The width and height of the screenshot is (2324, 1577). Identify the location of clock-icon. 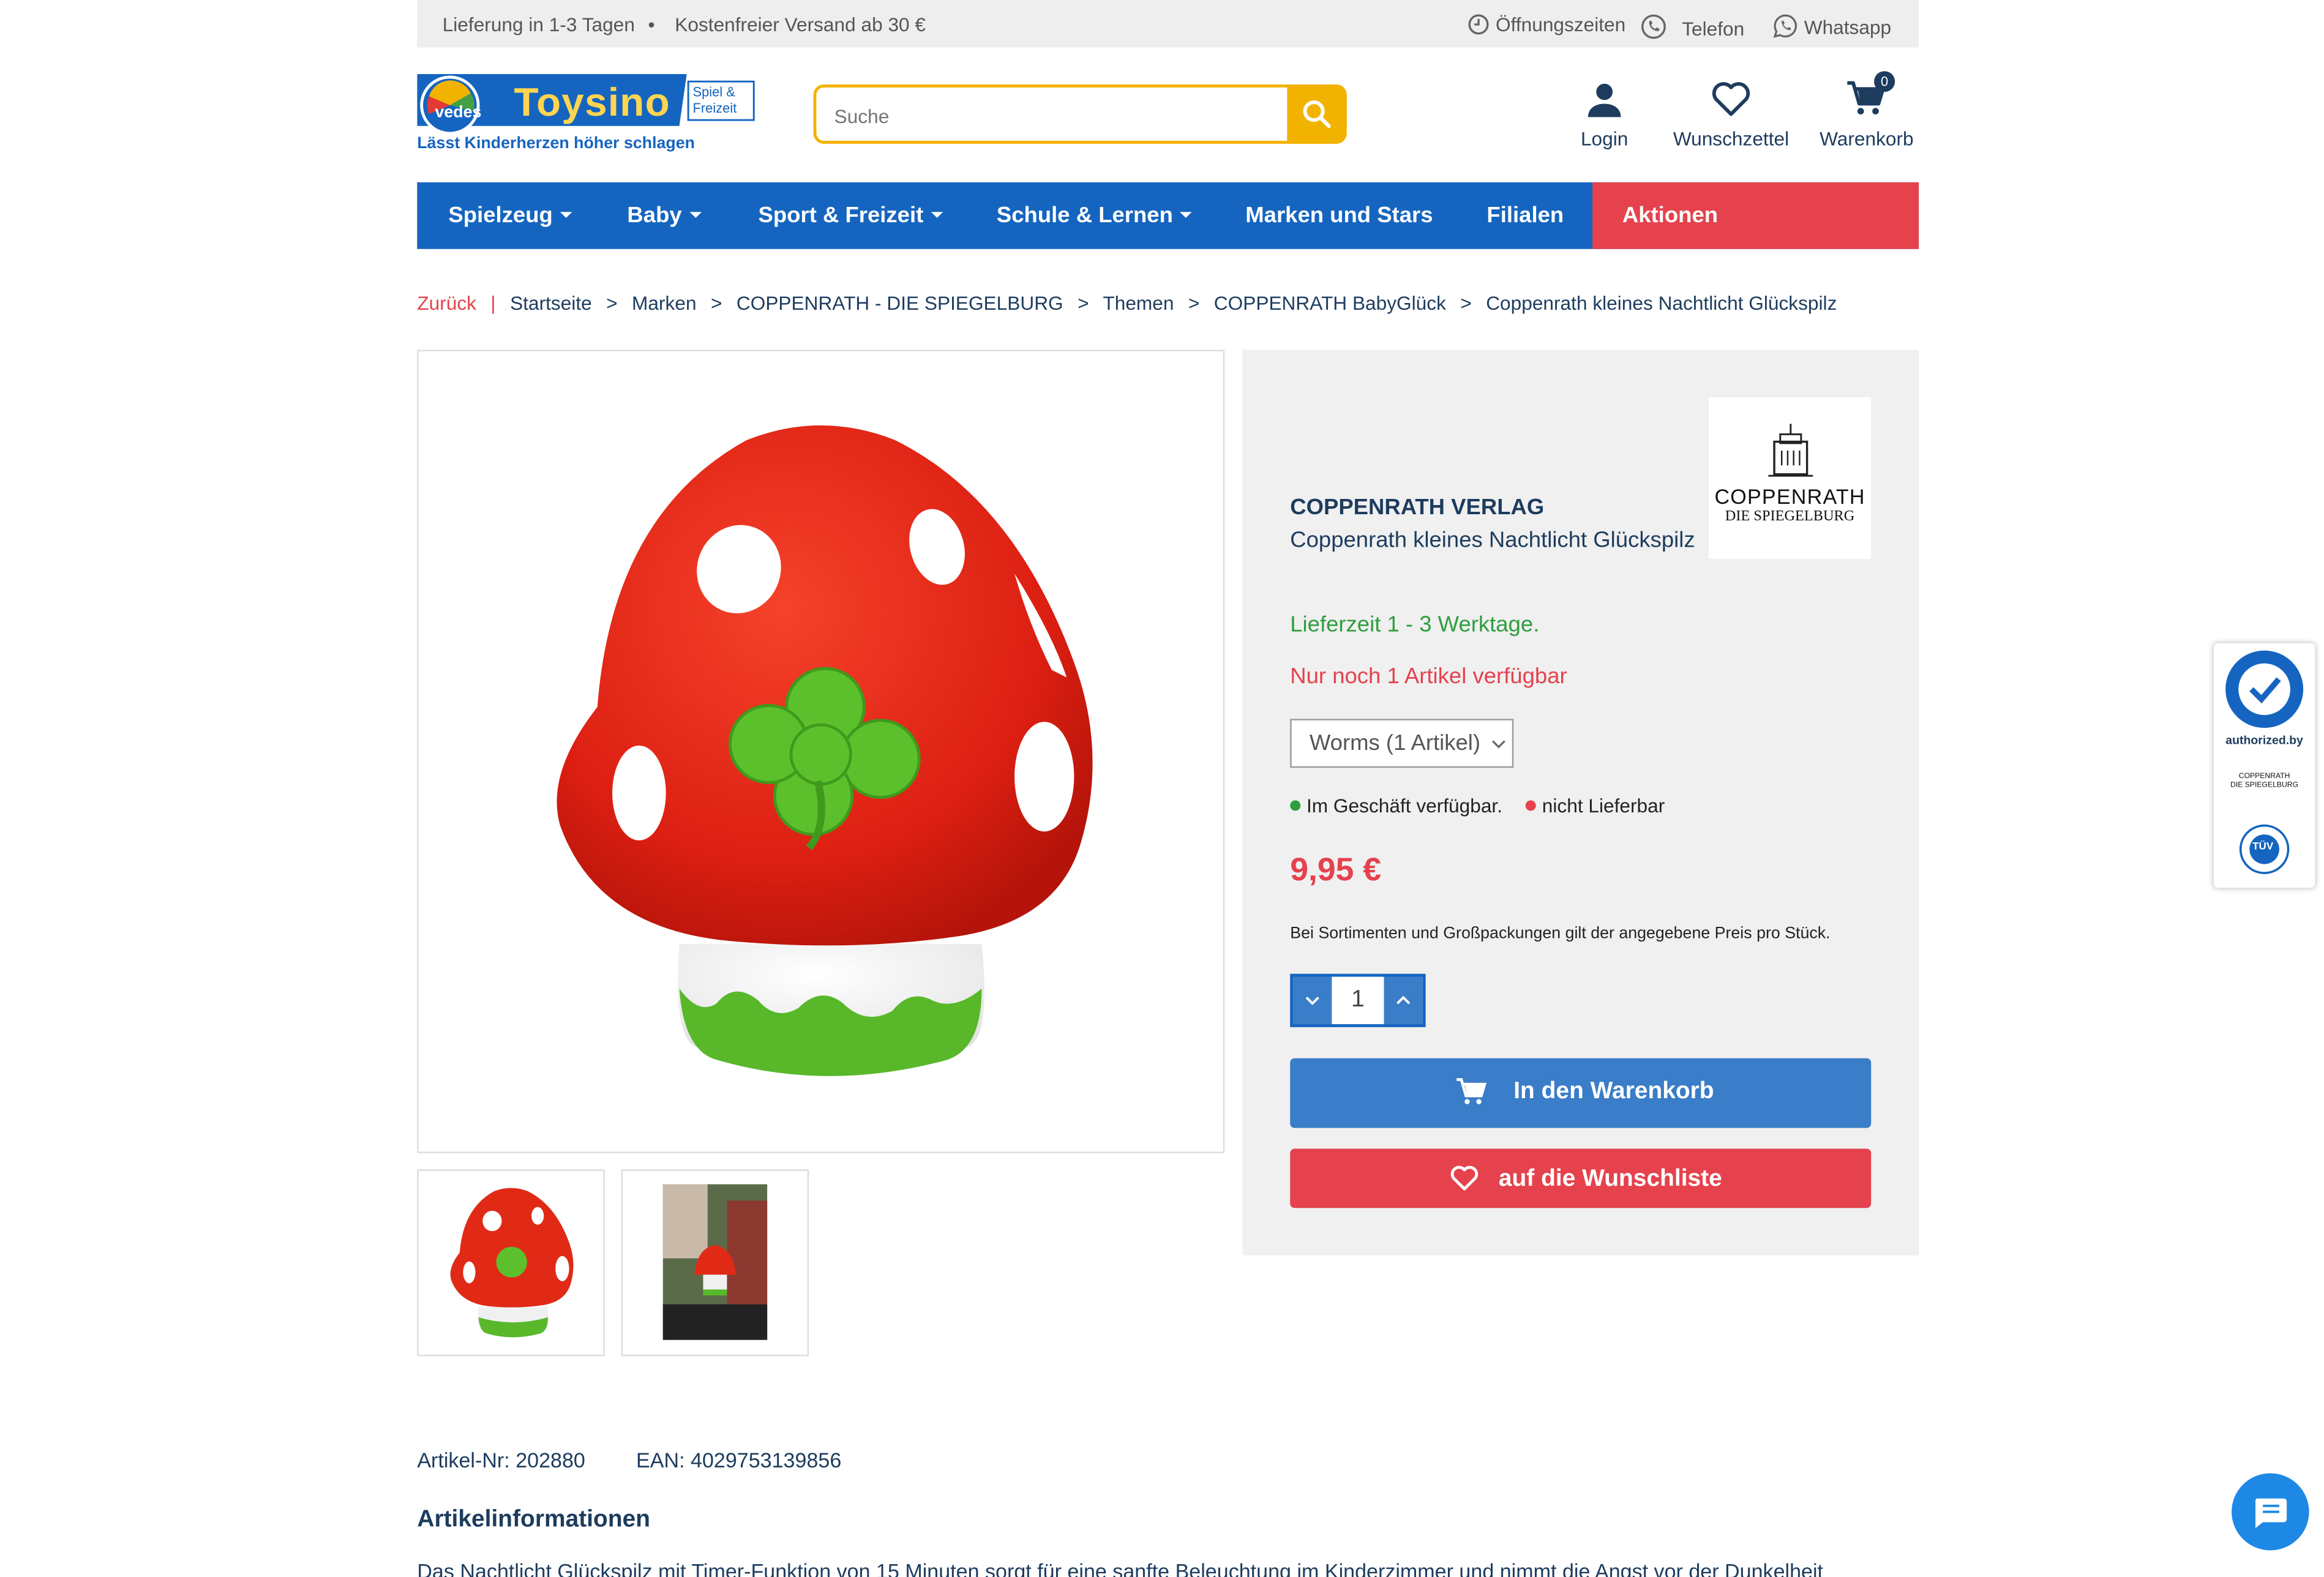
(1478, 24).